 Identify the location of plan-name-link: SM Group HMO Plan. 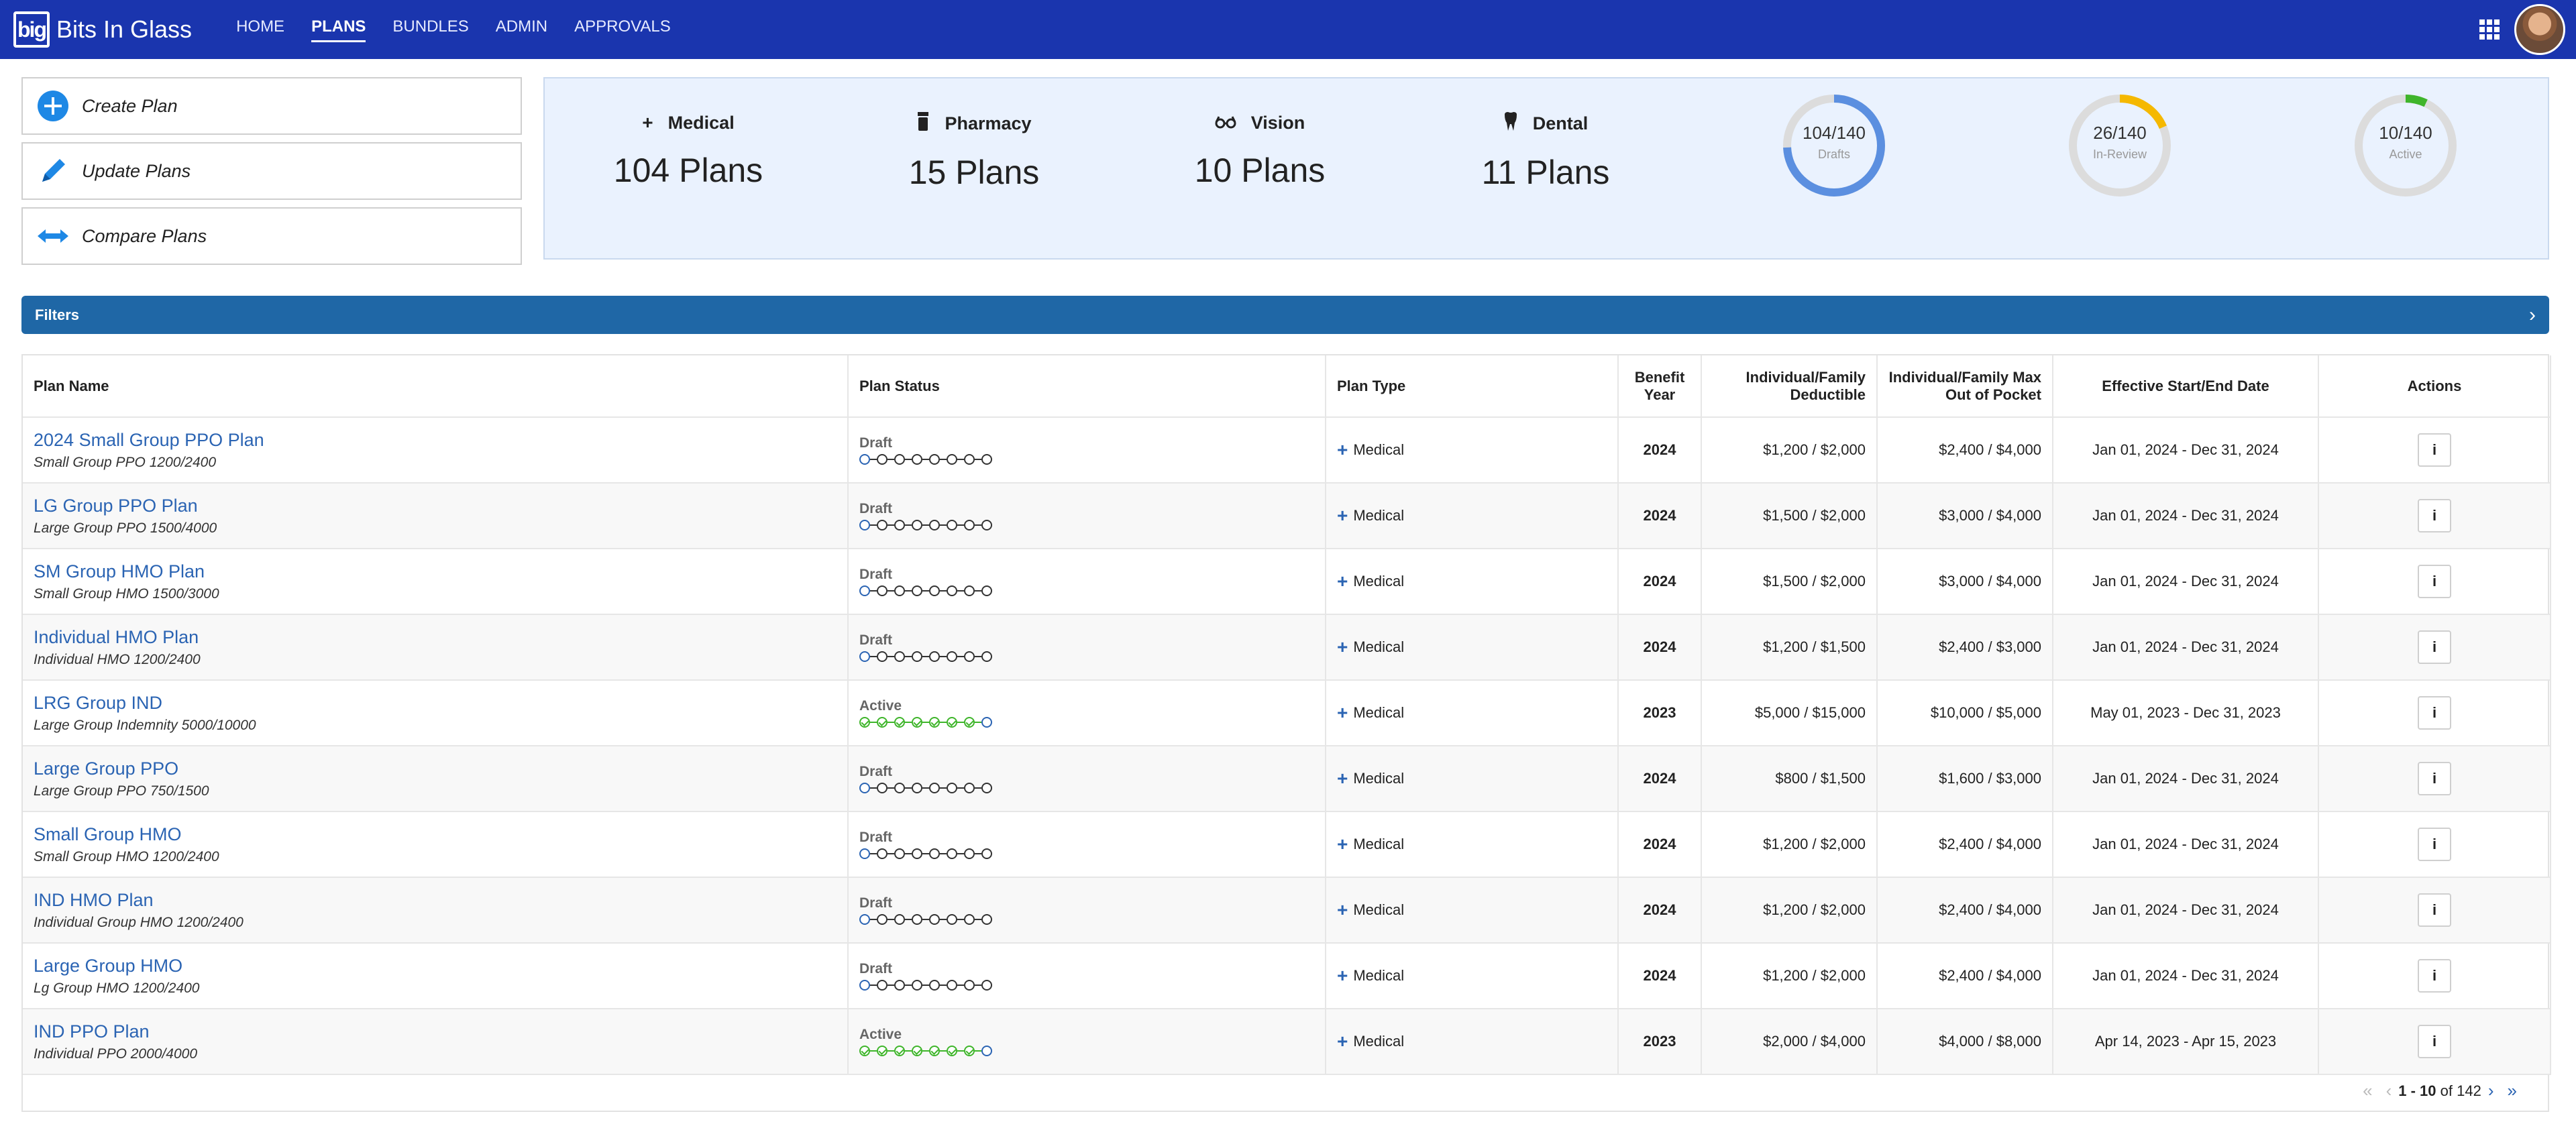
(435, 572).